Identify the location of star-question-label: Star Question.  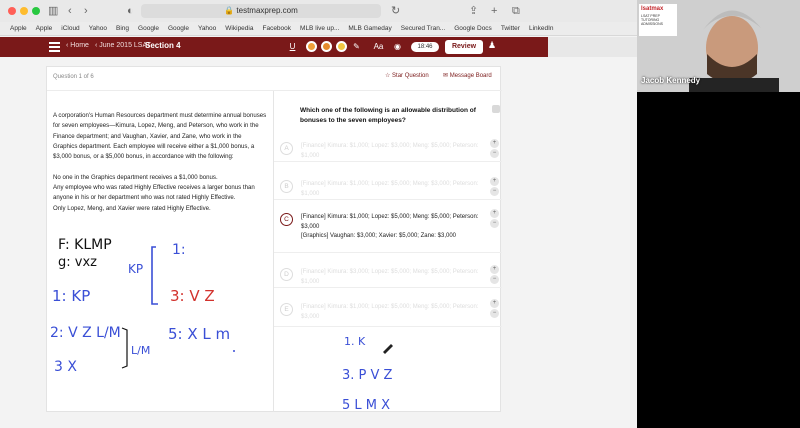
(410, 76).